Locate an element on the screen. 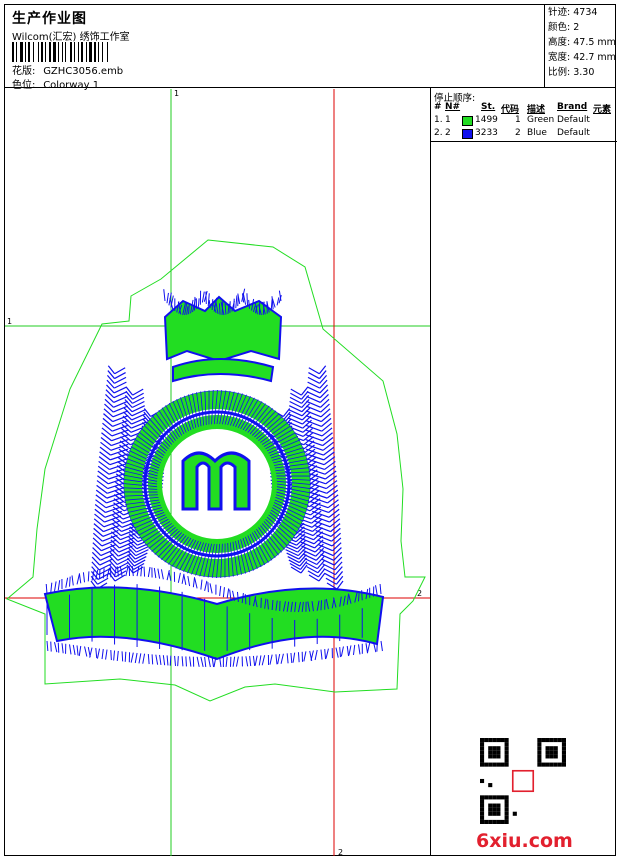  design-file-row: 花版: GZHC3056.emb is located at coordinates (67, 69).